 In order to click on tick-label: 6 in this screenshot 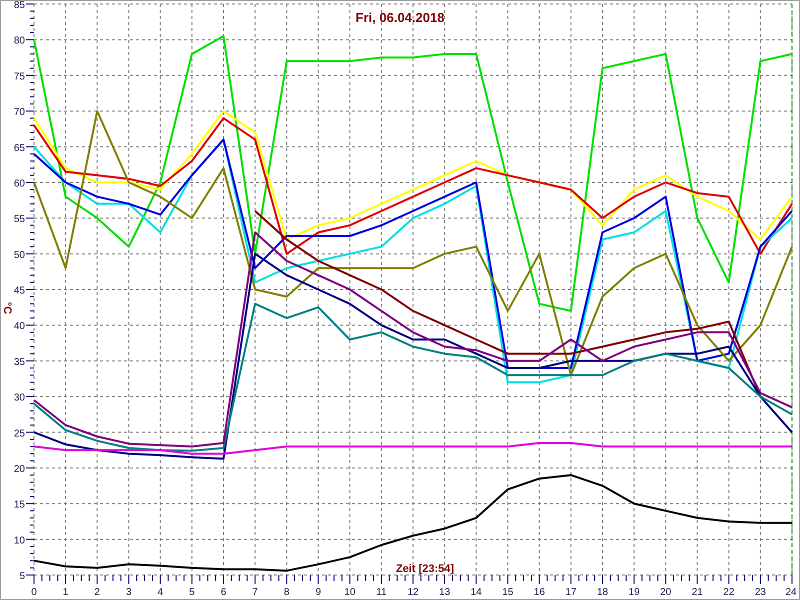, I will do `click(223, 592)`.